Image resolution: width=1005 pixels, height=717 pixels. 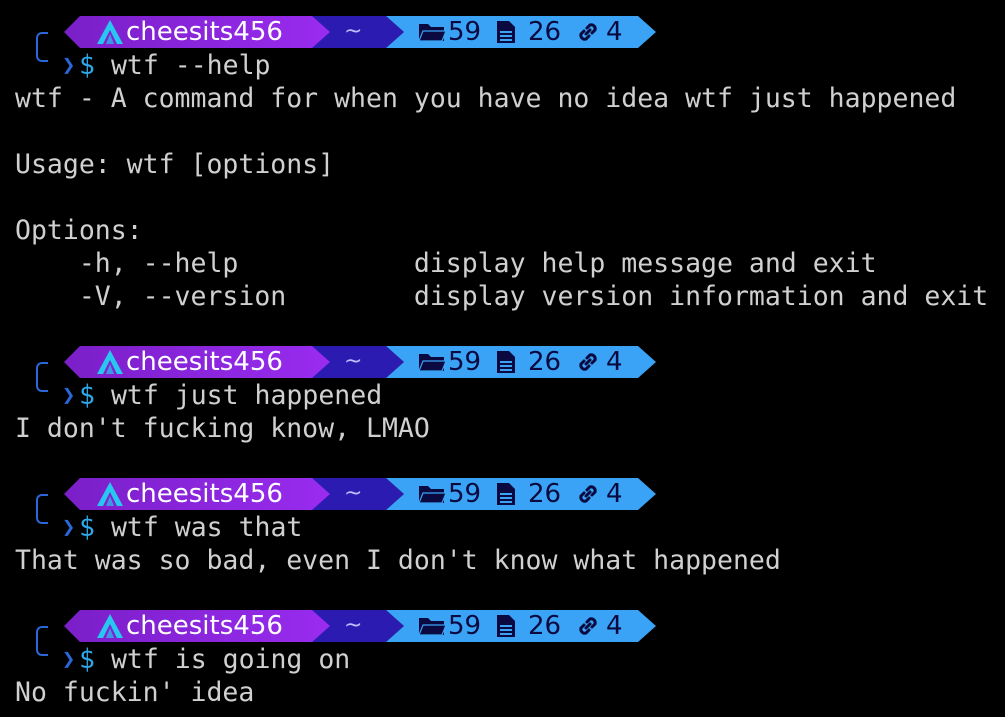 I want to click on command-text: wtf --help, so click(x=190, y=65).